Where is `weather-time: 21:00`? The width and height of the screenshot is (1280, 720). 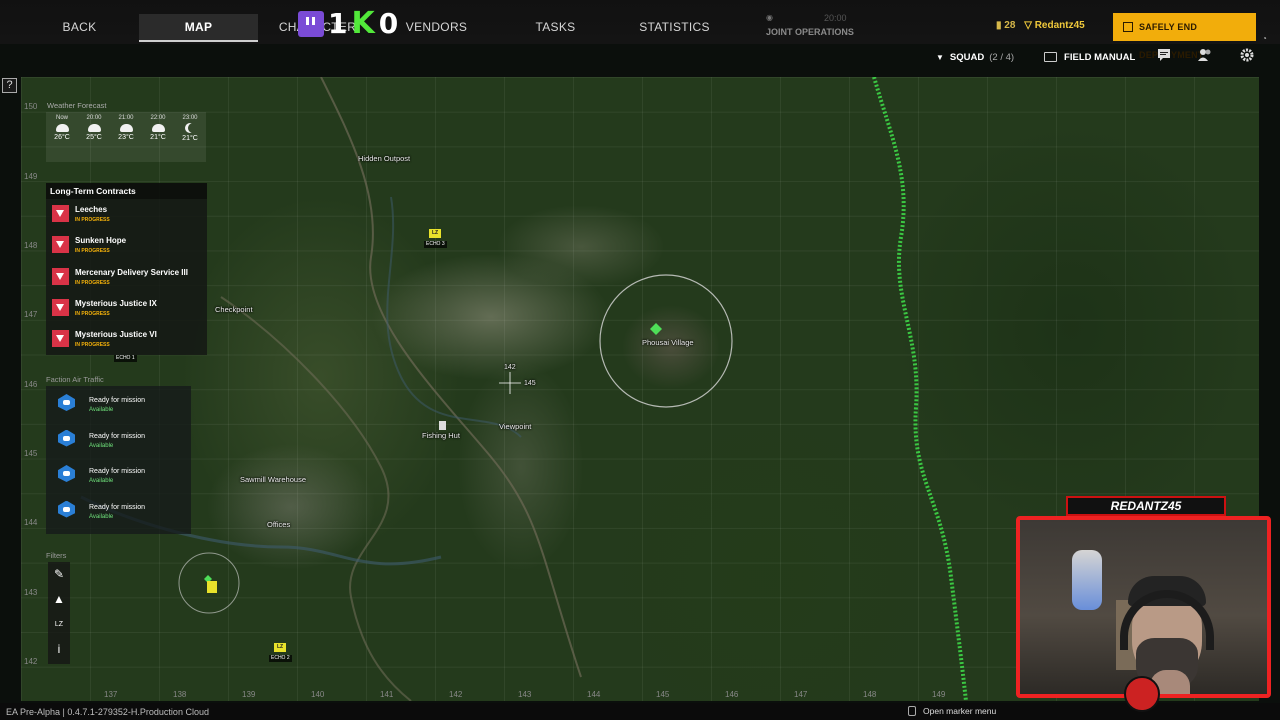
weather-time: 21:00 is located at coordinates (126, 118).